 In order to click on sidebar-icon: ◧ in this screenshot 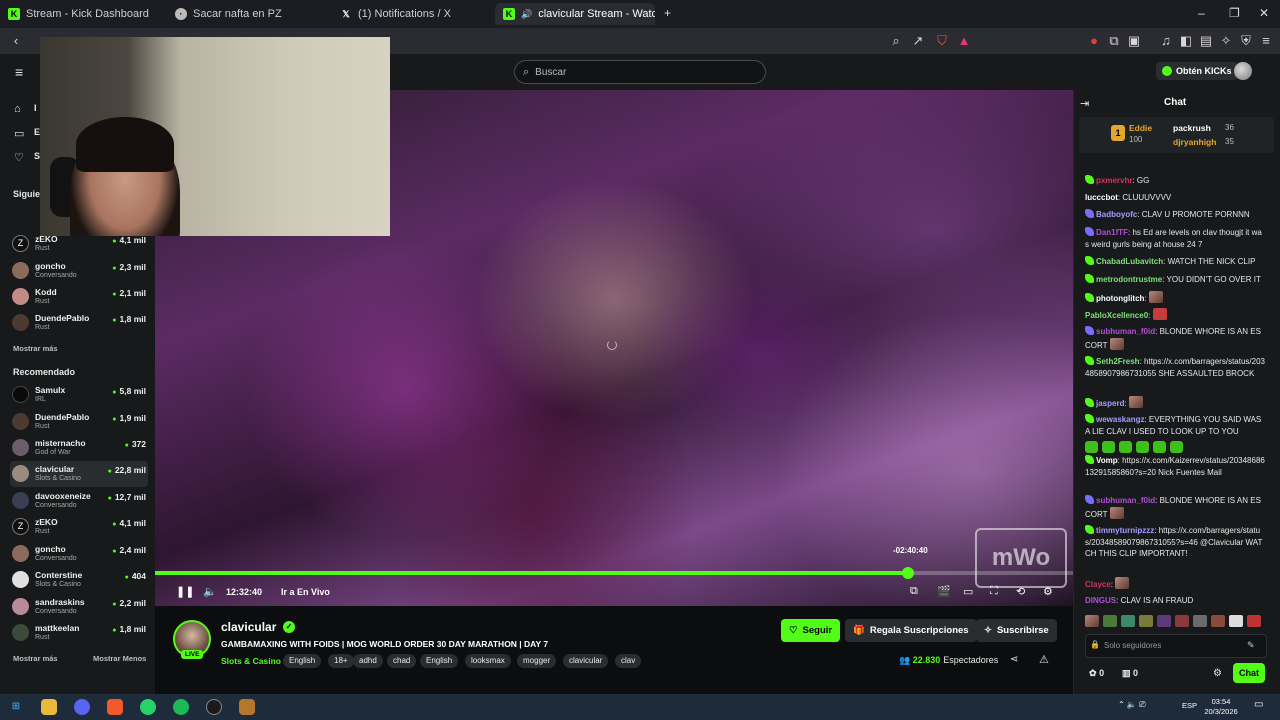, I will do `click(1186, 41)`.